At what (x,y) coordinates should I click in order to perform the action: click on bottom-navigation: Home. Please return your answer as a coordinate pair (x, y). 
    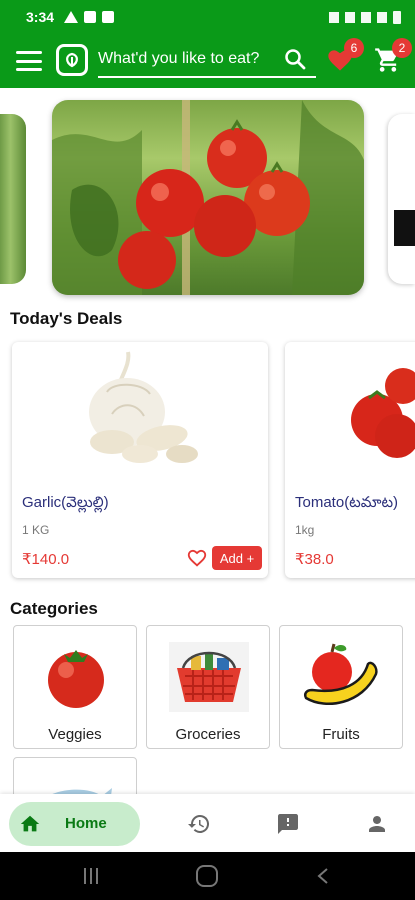
    Looking at the image, I should click on (207, 823).